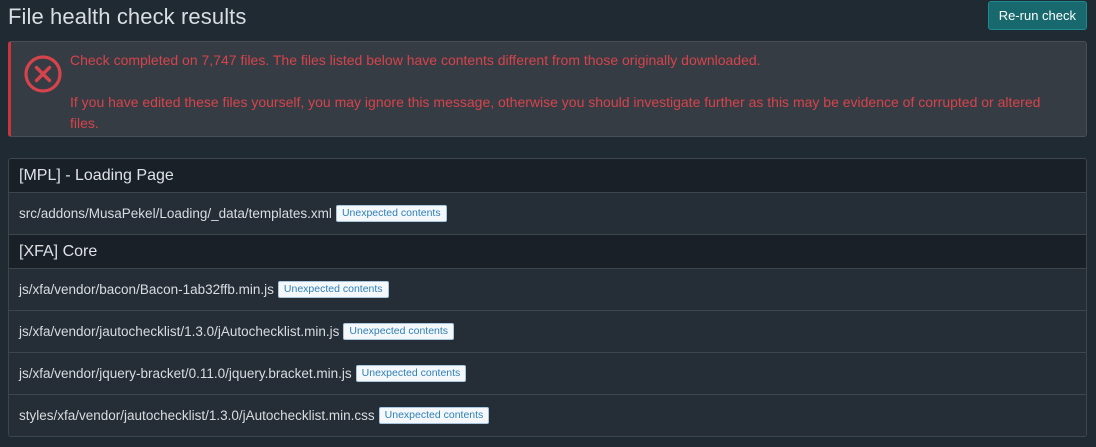 The width and height of the screenshot is (1096, 447). What do you see at coordinates (1037, 15) in the screenshot?
I see `rerun-check-button: Re-run check` at bounding box center [1037, 15].